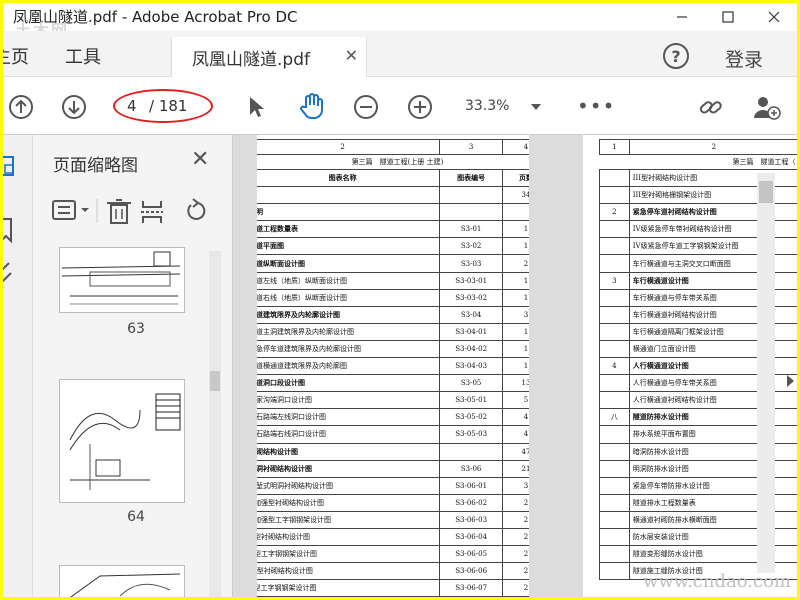 The width and height of the screenshot is (800, 600). Describe the element at coordinates (393, 451) in the screenshot. I see `table-row: 衬砌结构设计图 47` at that location.